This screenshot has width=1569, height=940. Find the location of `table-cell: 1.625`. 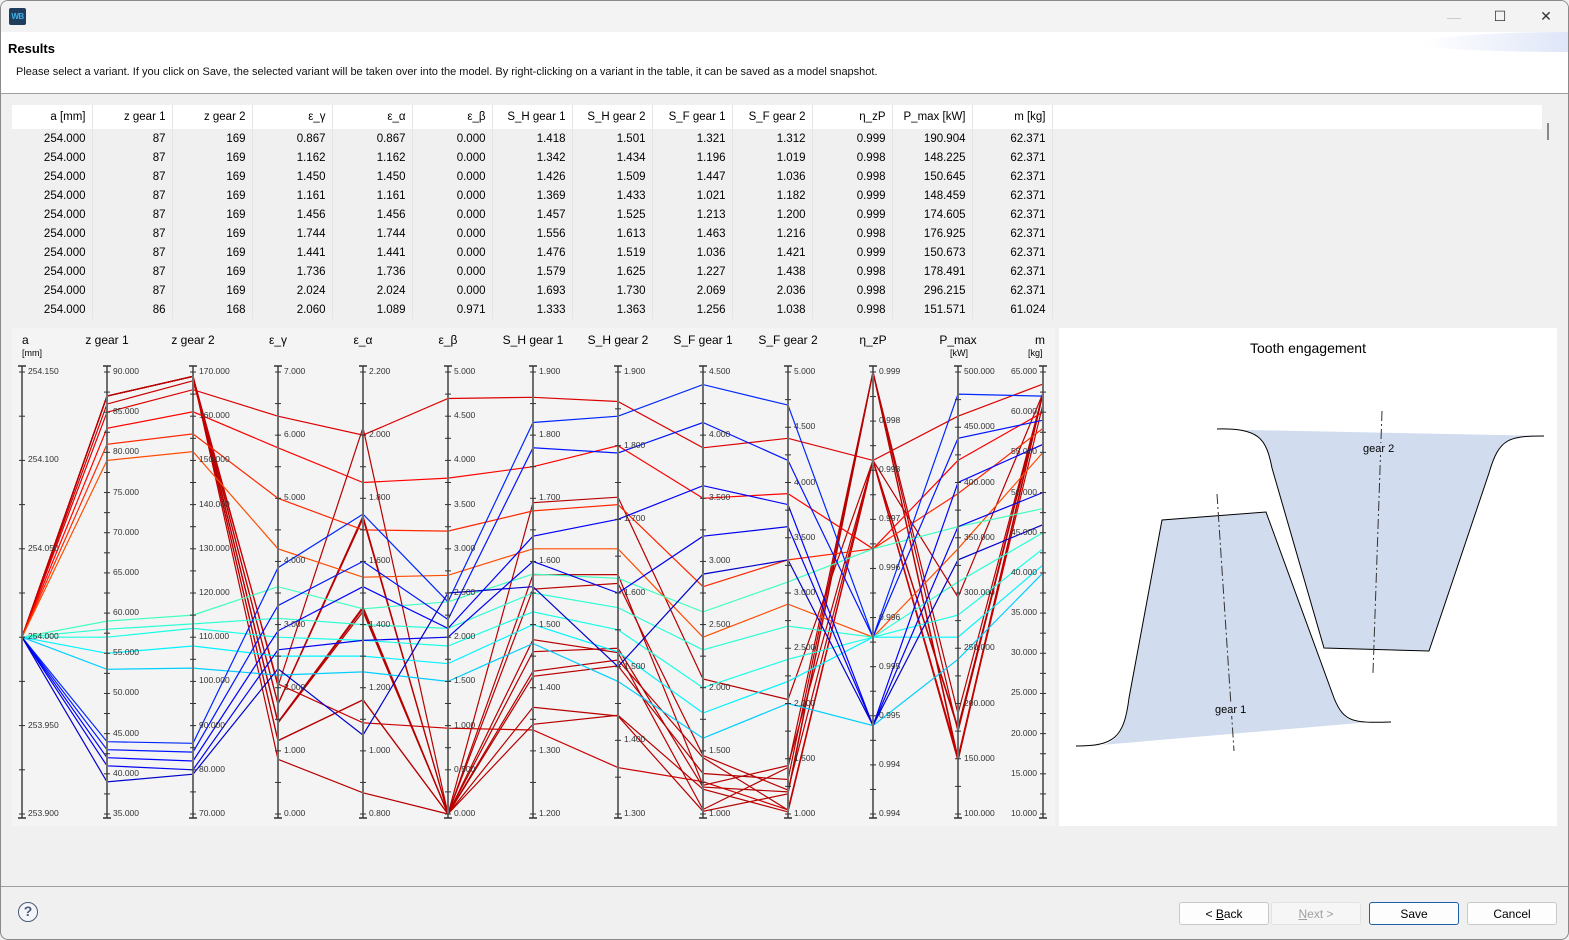

table-cell: 1.625 is located at coordinates (612, 271).